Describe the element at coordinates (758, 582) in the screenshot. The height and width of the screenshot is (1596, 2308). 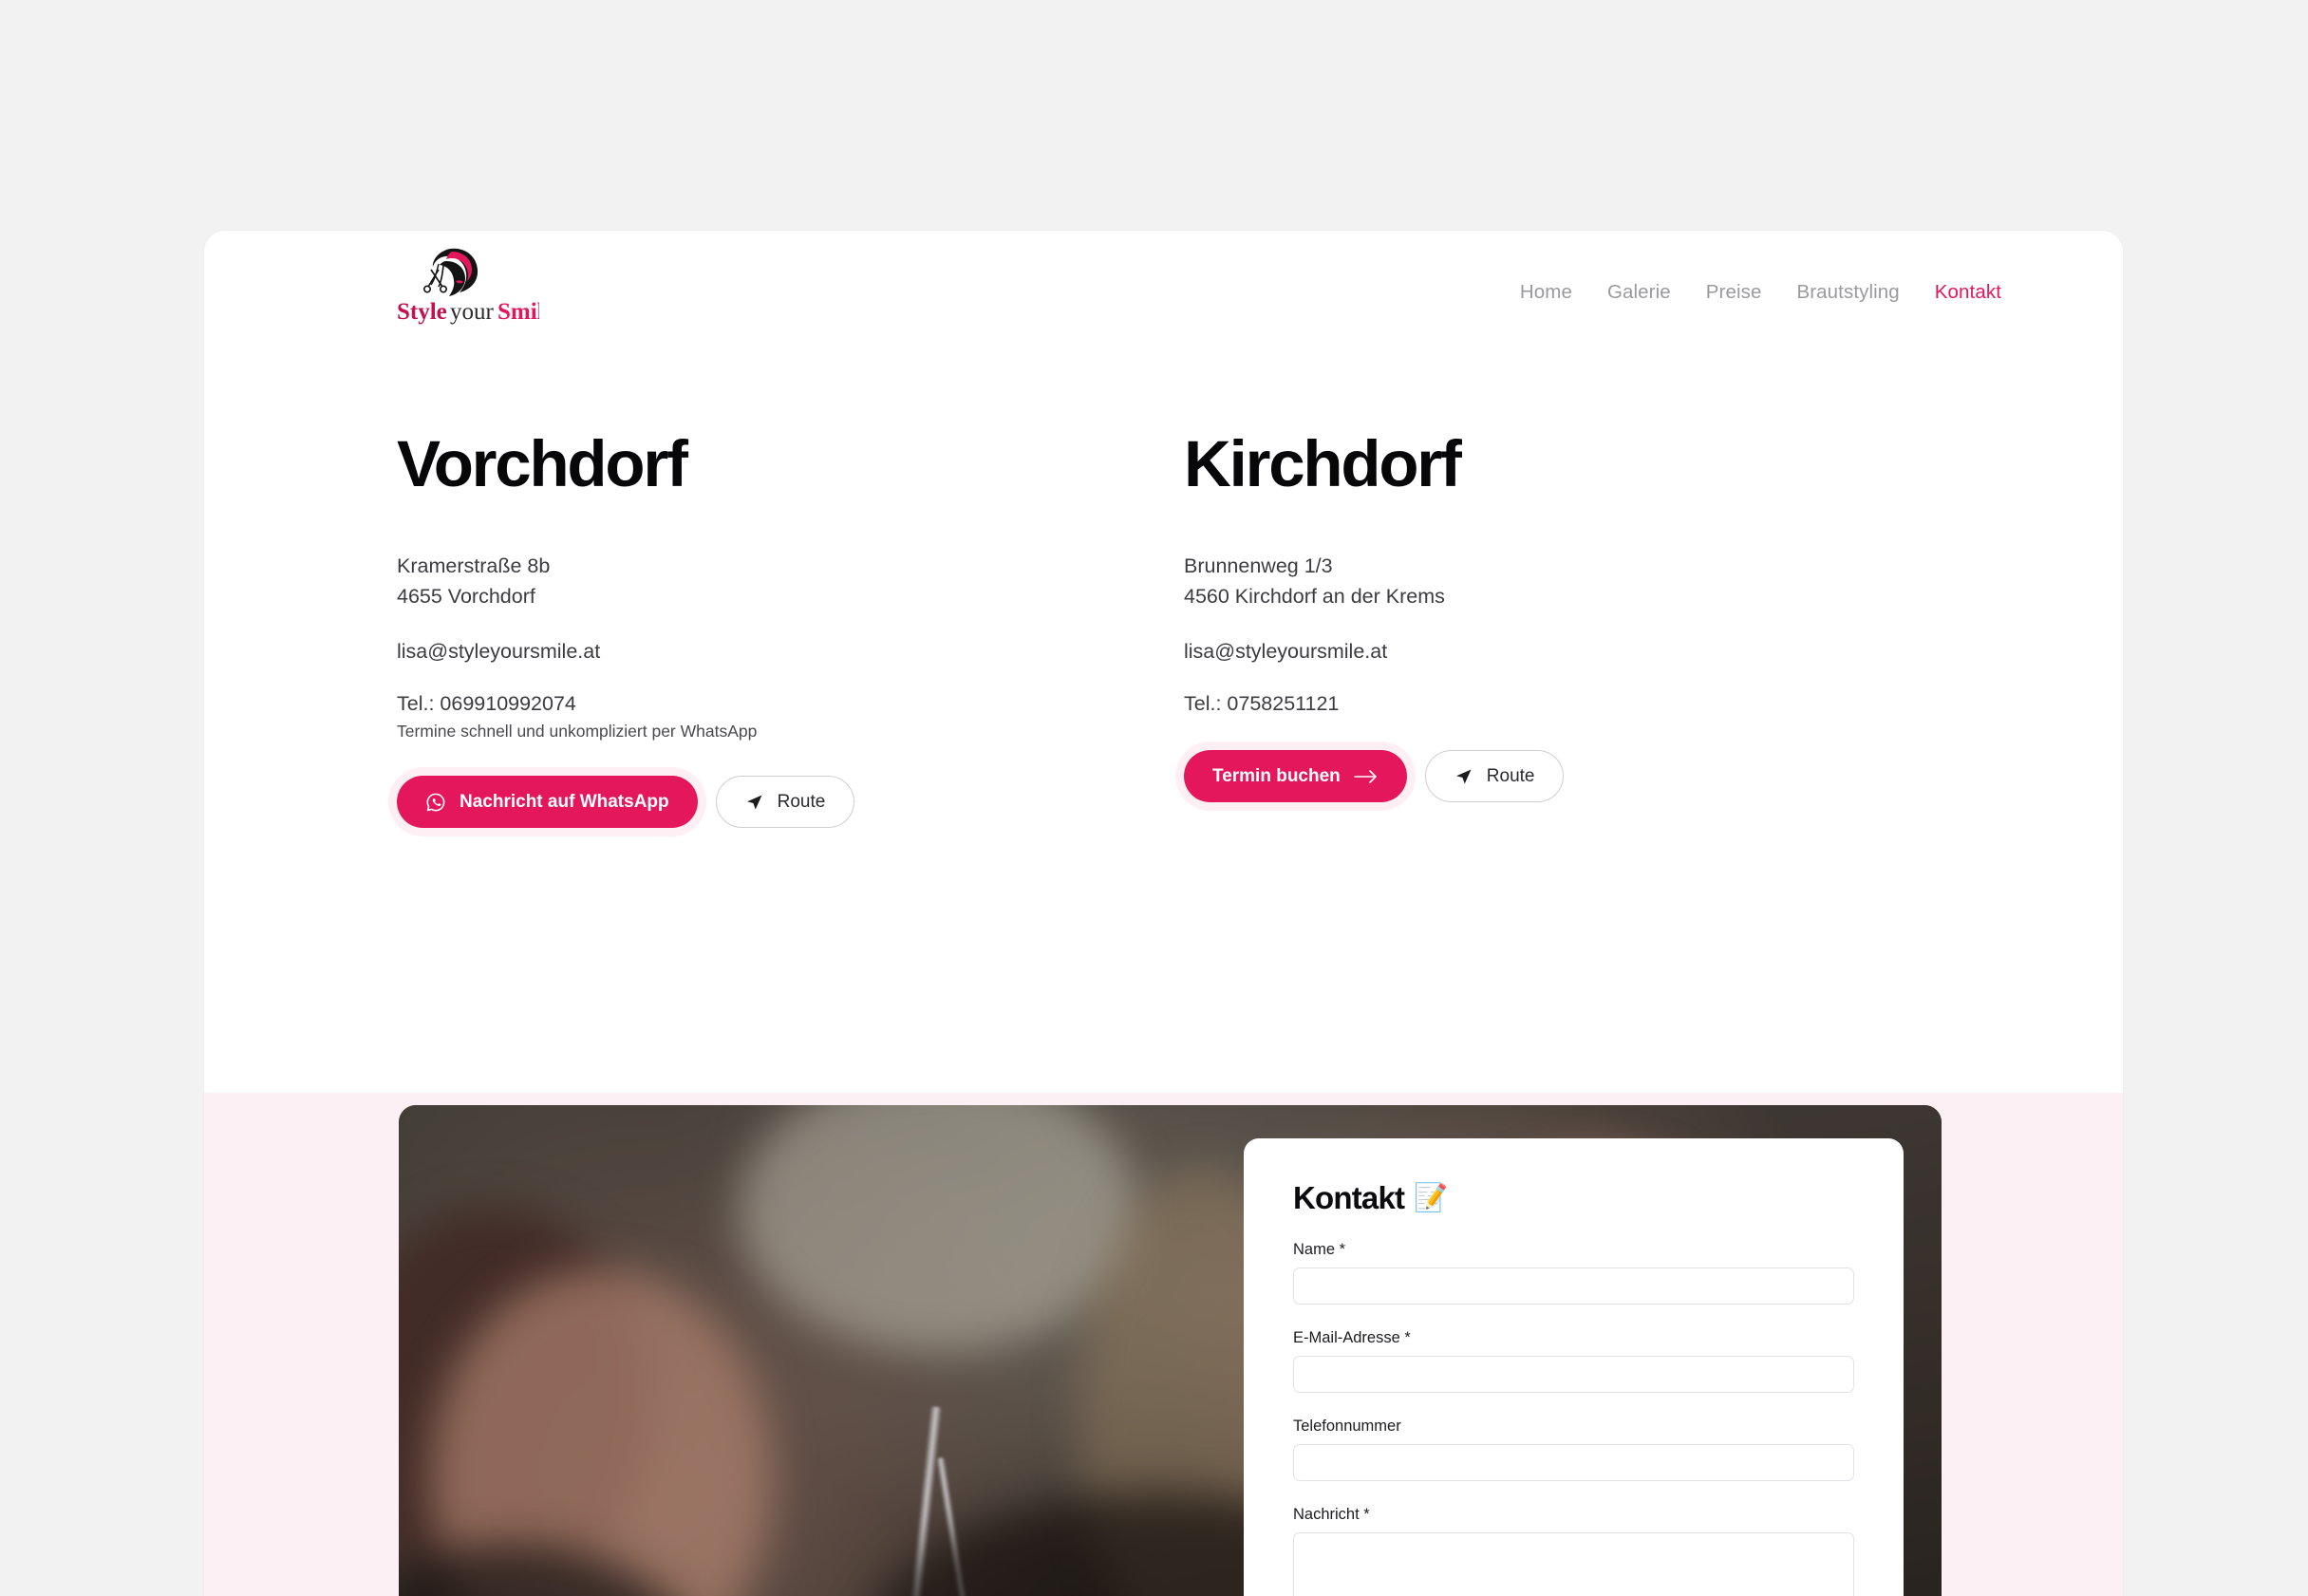
I see `location-address: Kramerstraße 8b 4655 Vorchdorf` at that location.